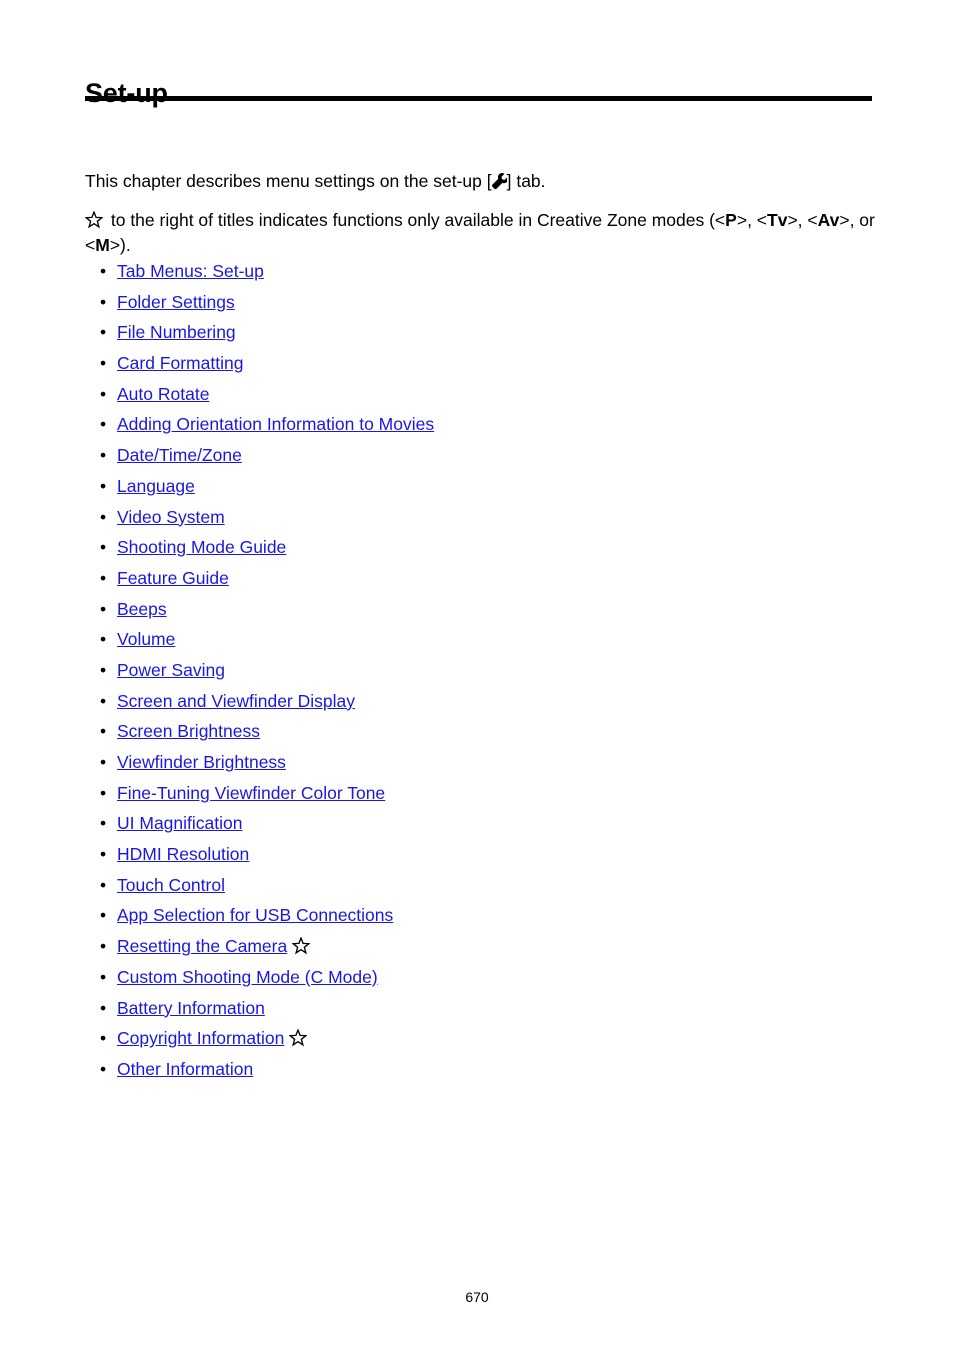 Image resolution: width=954 pixels, height=1345 pixels. I want to click on toc-link-touch-control: Touch Control, so click(171, 885).